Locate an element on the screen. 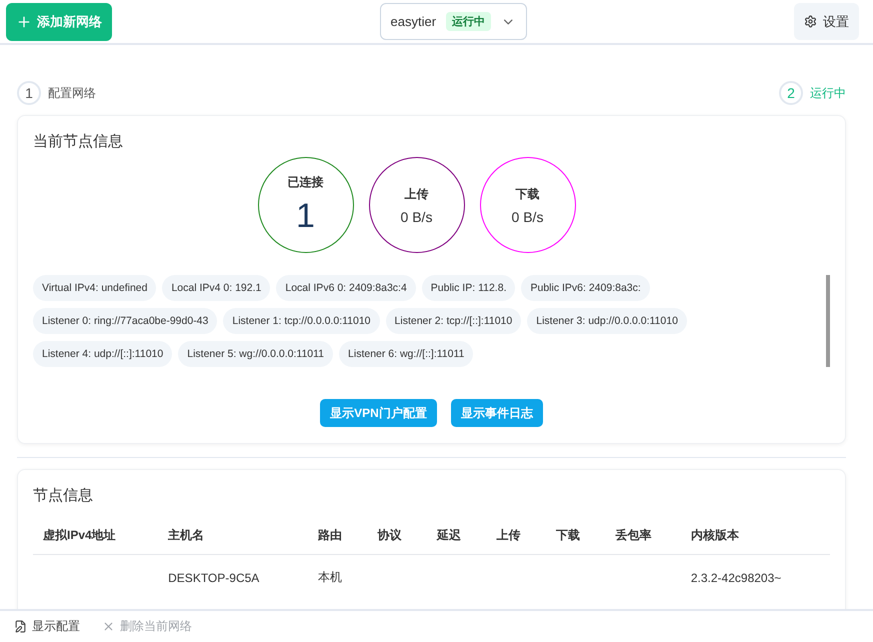 Image resolution: width=873 pixels, height=642 pixels. info-chip: Listener 2: tcp://[::]:11010 is located at coordinates (454, 321).